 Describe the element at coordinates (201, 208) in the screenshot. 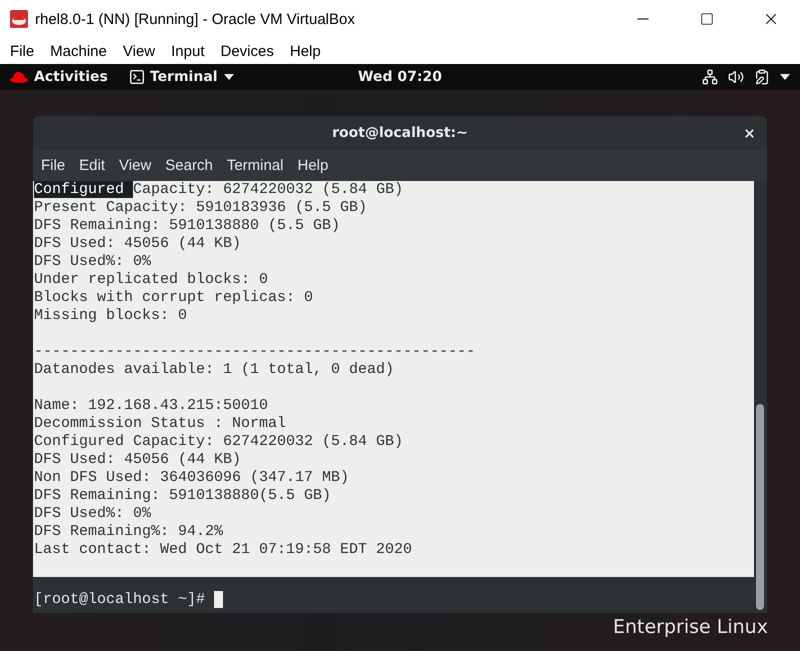

I see `output-line: Present Capacity: 5910183936 (5.5 GB)` at that location.